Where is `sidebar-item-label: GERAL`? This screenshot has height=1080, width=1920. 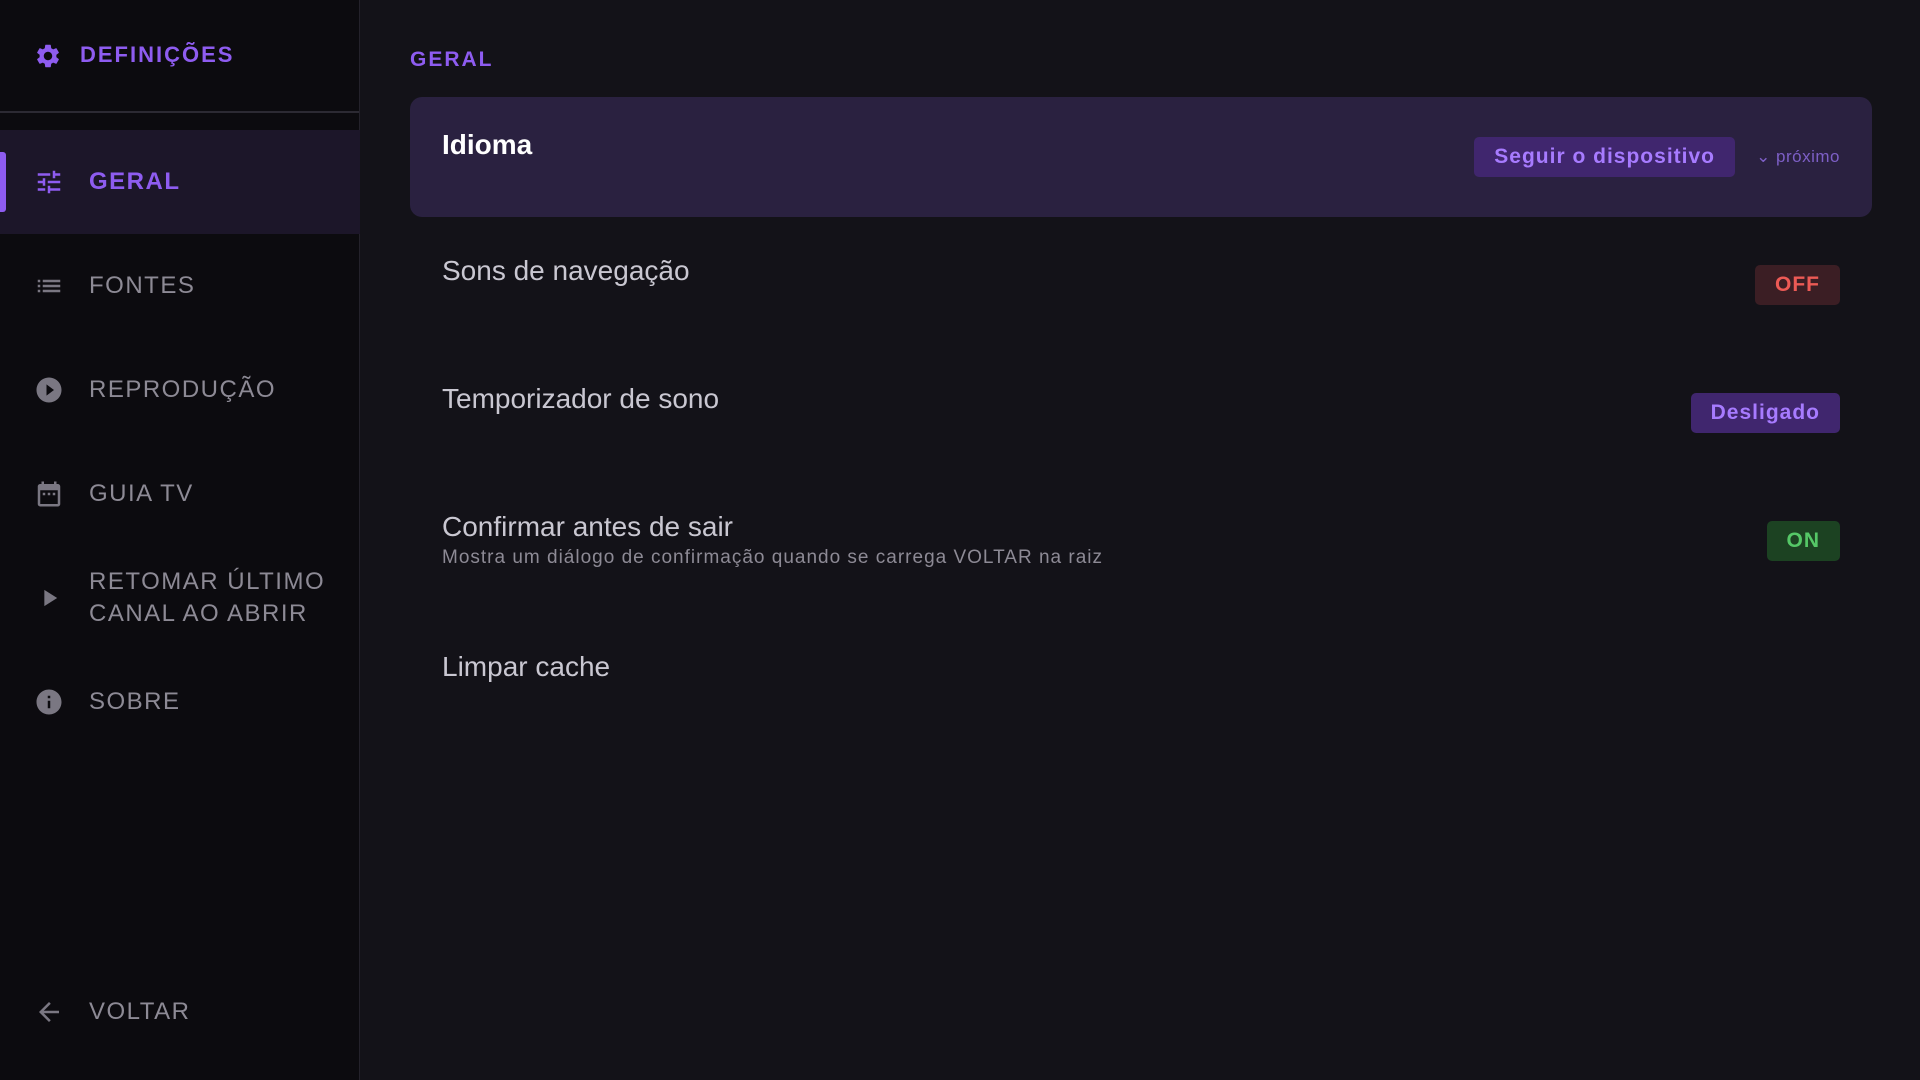 sidebar-item-label: GERAL is located at coordinates (135, 181).